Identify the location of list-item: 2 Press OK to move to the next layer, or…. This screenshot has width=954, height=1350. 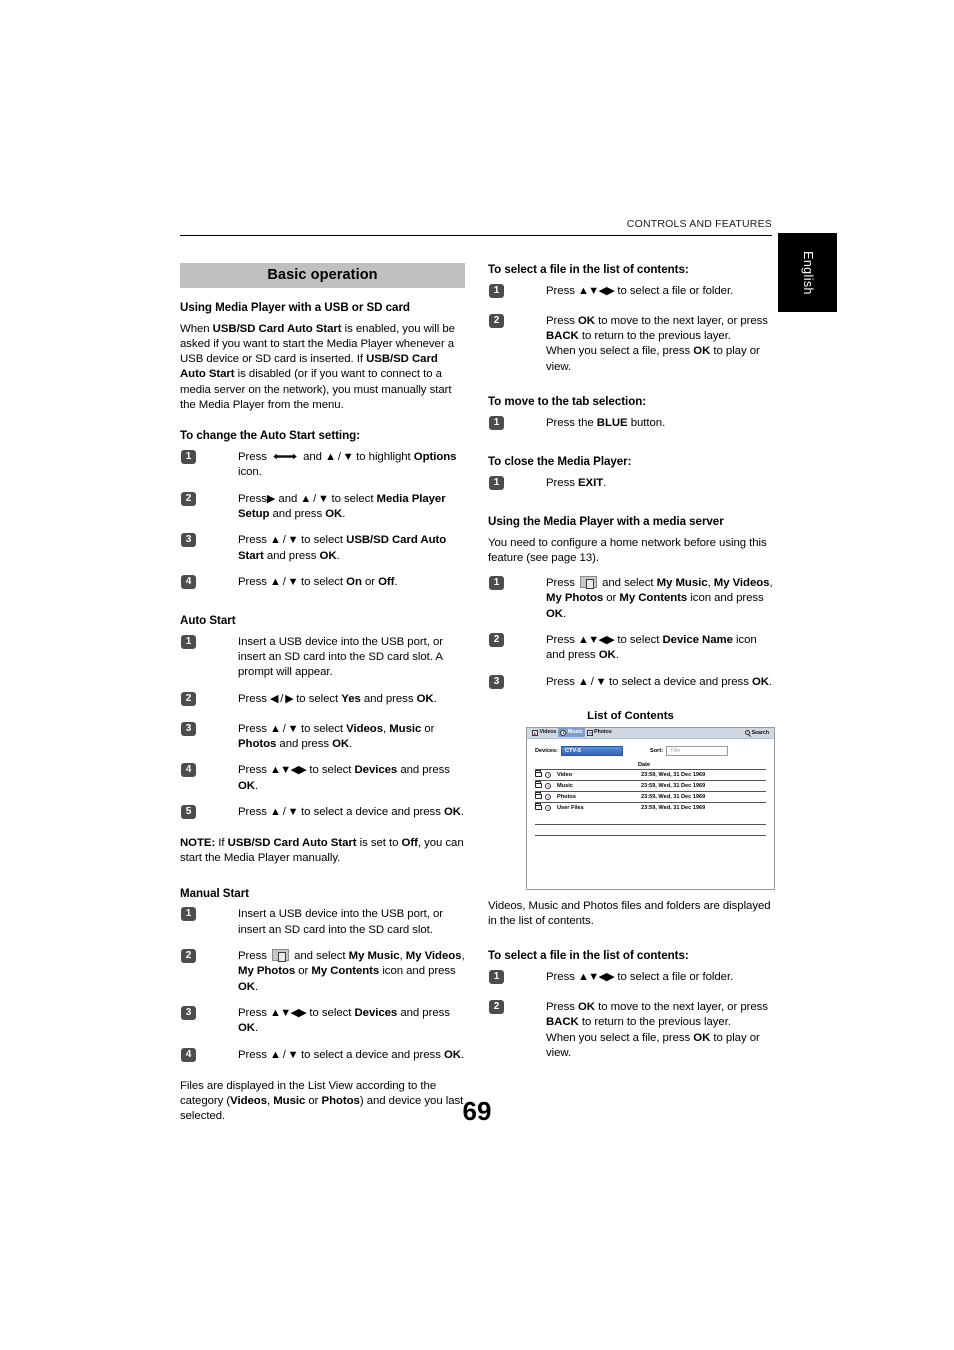
(630, 1030).